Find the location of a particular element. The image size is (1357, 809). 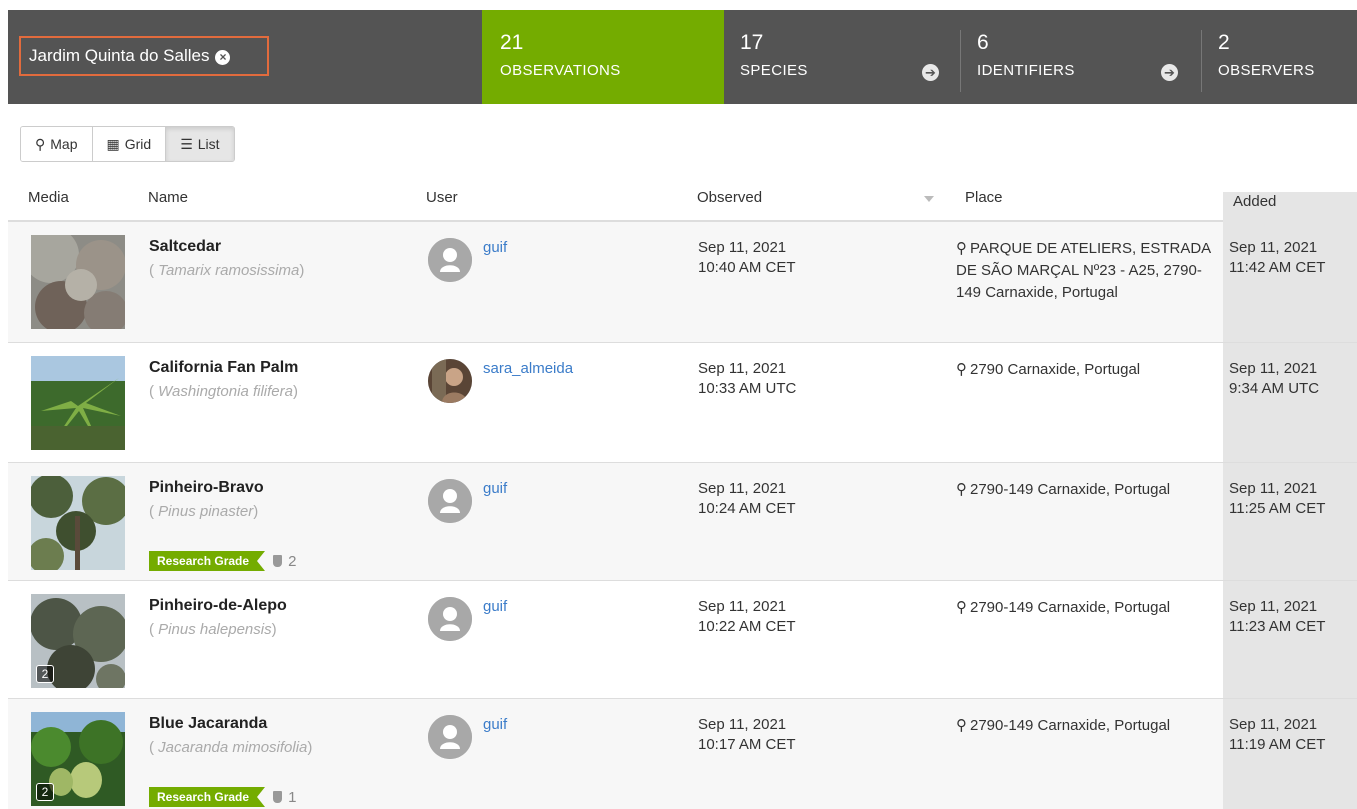

added-datetime: Sep 11, 2021 11:42 AM CET is located at coordinates (1277, 257).